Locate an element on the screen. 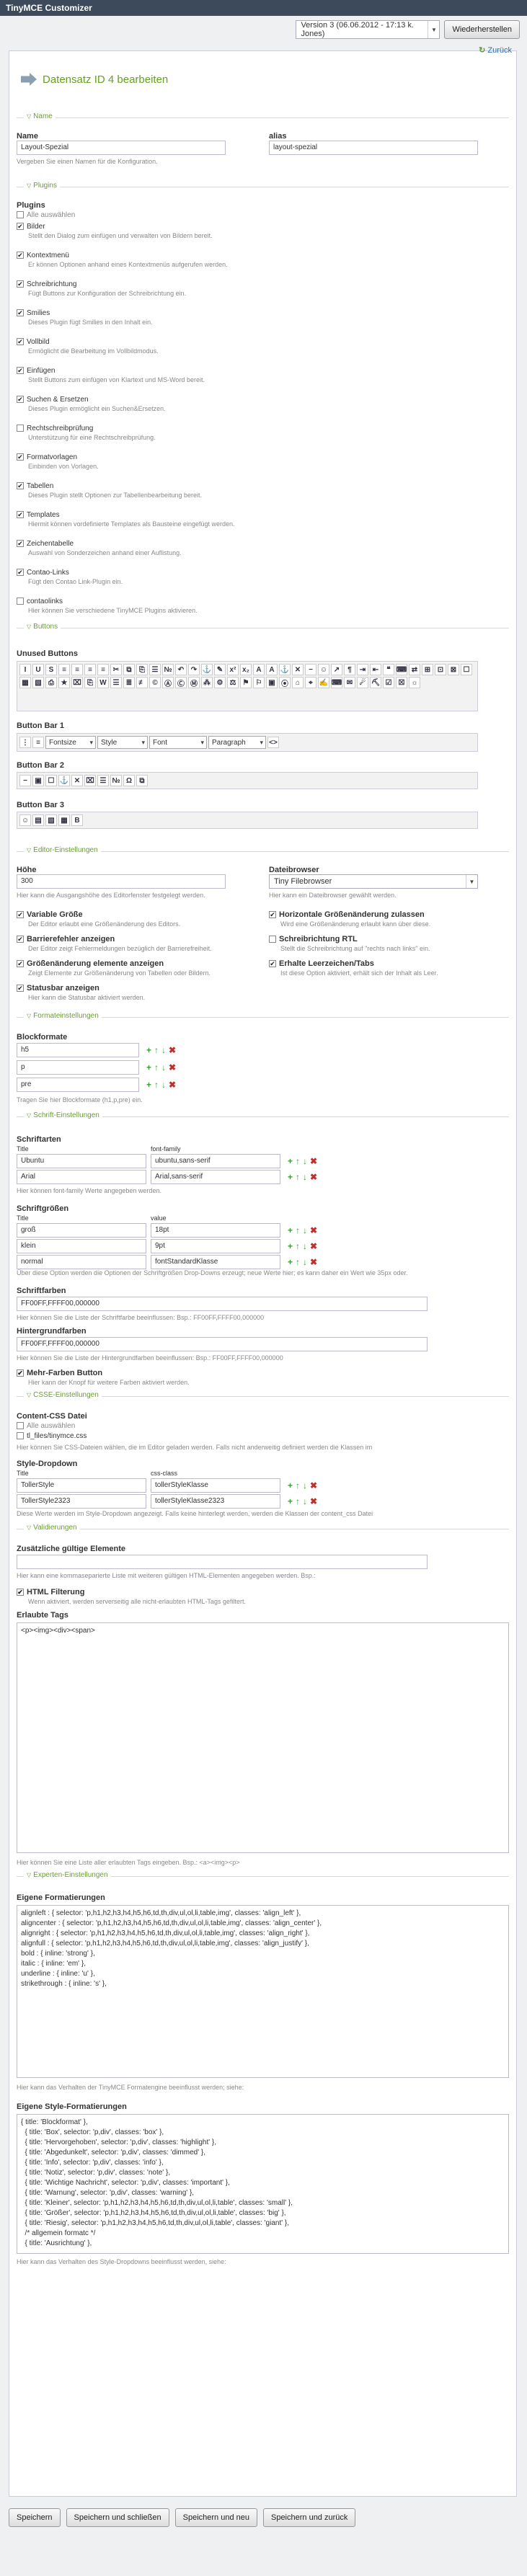 The image size is (527, 2576). fullscreen-icon: ↗ is located at coordinates (336, 669).